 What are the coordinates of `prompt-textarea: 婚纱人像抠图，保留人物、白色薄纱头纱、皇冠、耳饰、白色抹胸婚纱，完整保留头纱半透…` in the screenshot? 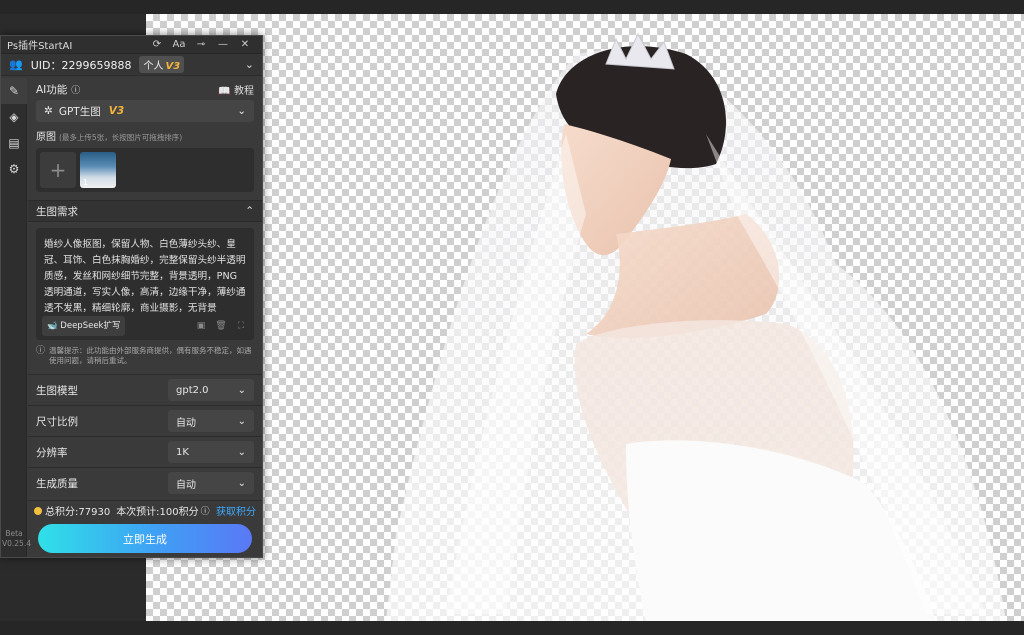 It's located at (145, 284).